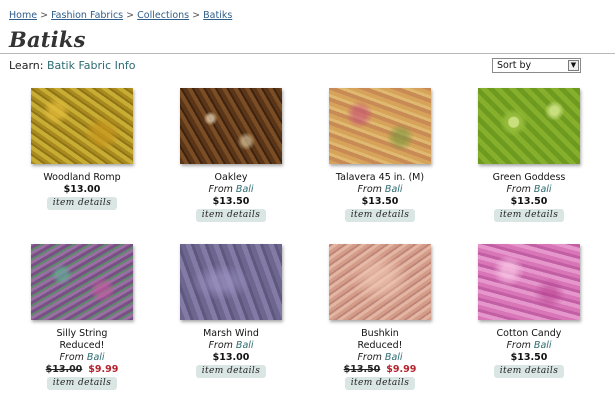  I want to click on learn-row: Learn: Batik Fabric Info, so click(72, 65).